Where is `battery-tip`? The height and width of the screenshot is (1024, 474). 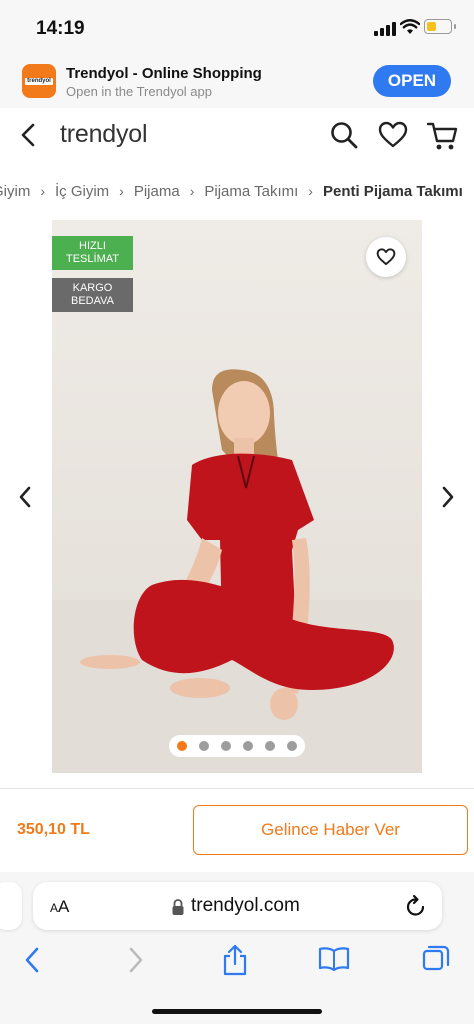
battery-tip is located at coordinates (455, 26).